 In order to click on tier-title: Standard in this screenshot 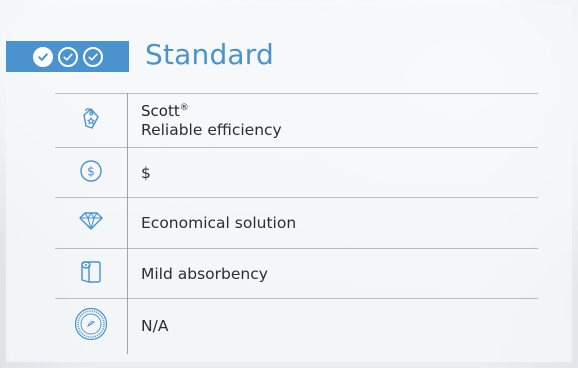, I will do `click(209, 54)`.